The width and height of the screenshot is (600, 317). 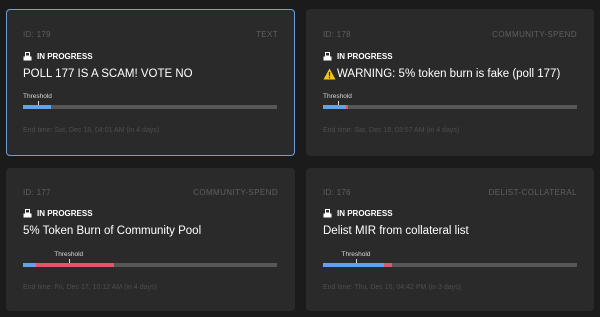 What do you see at coordinates (337, 192) in the screenshot?
I see `poll-id: ID: 176` at bounding box center [337, 192].